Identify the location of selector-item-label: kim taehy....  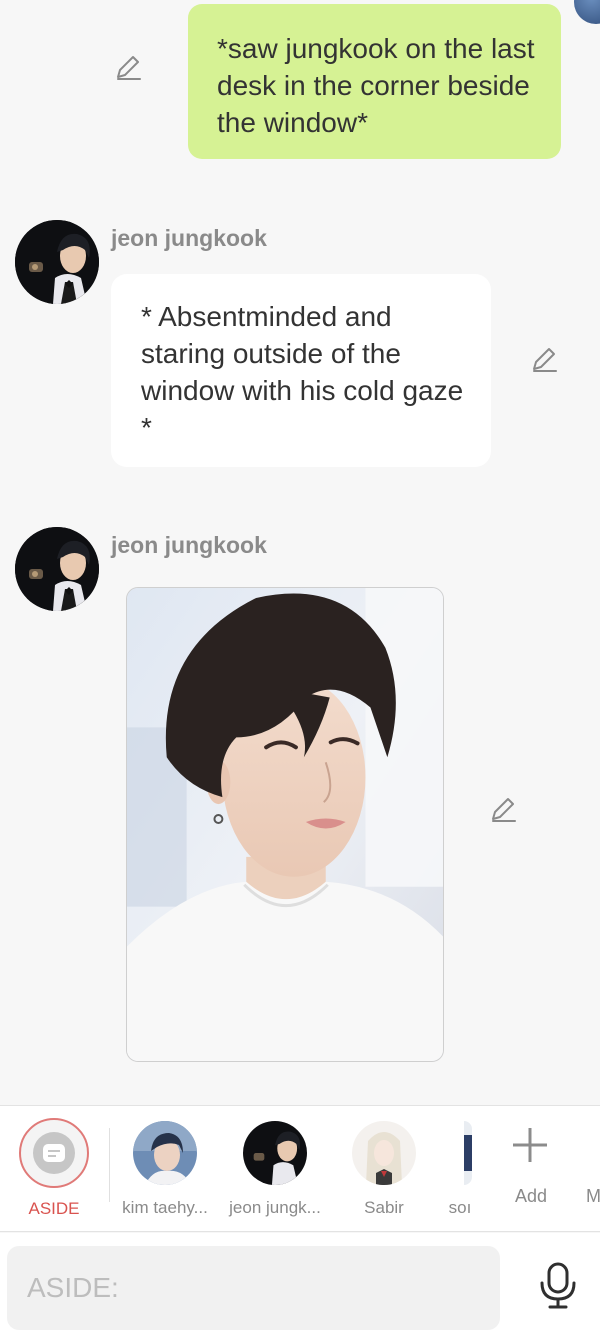
(165, 1207).